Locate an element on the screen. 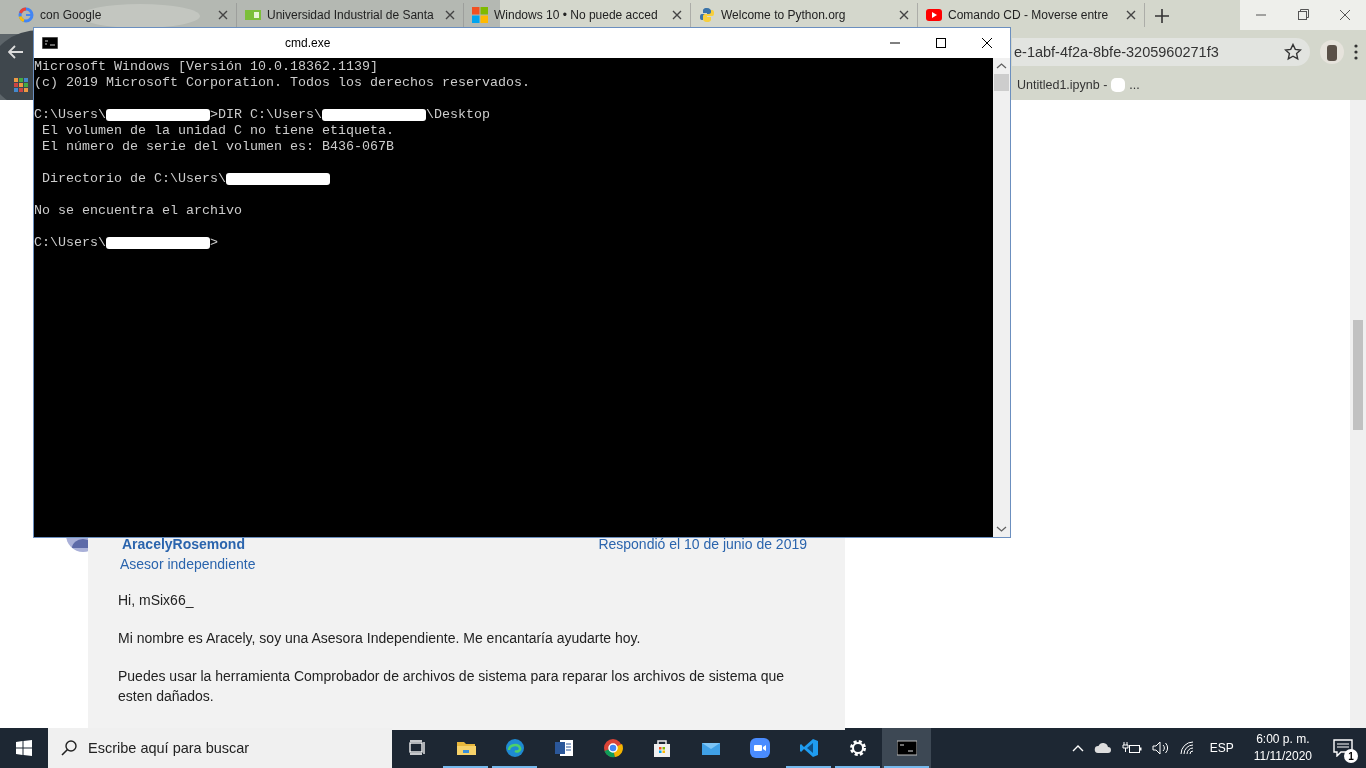  console-text: Directorio de C:\Users\ is located at coordinates (133, 179).